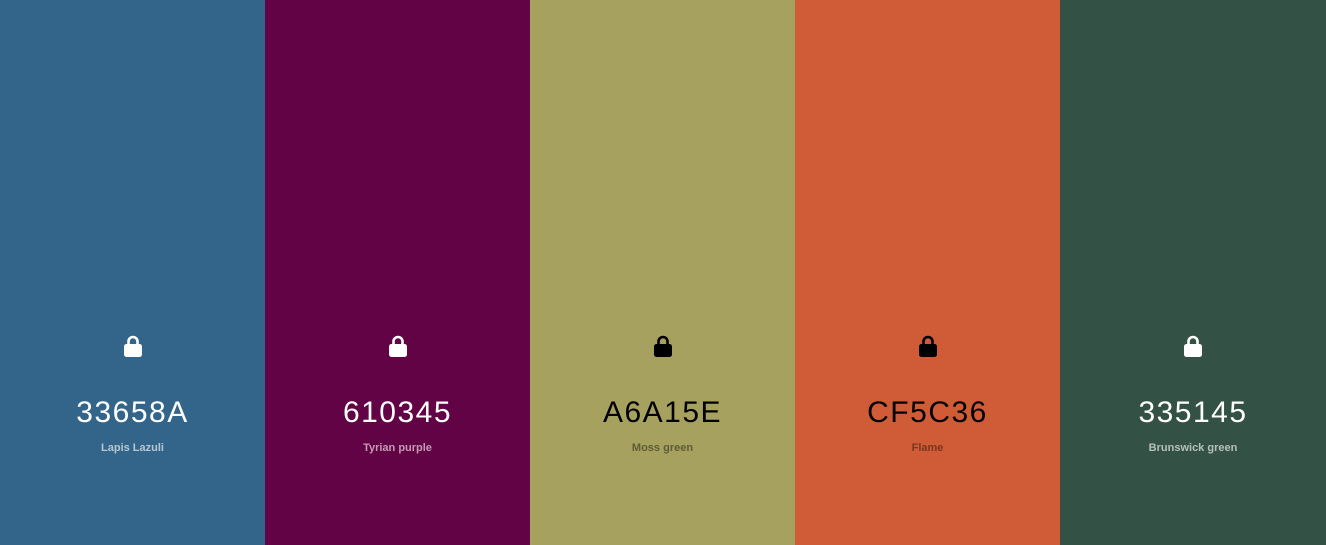  I want to click on swatch-content: A6A15E Moss green, so click(662, 390).